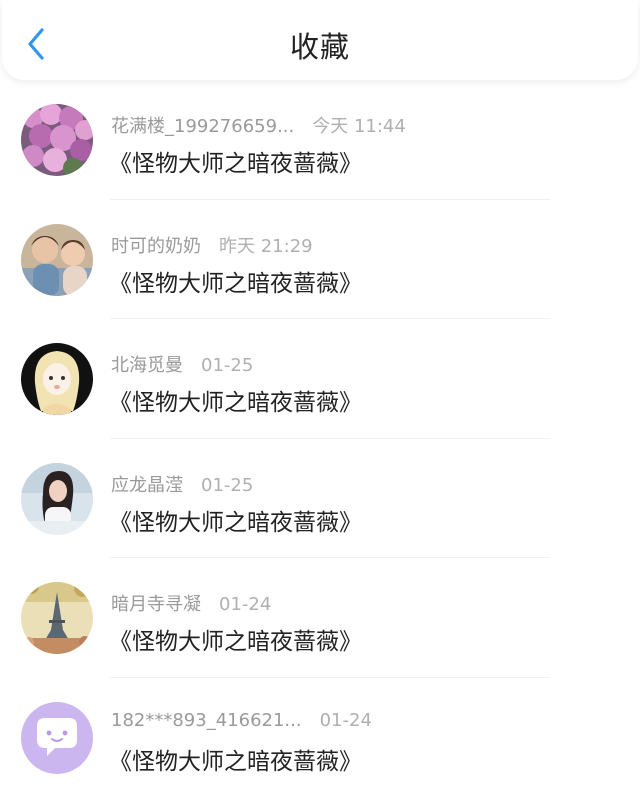  Describe the element at coordinates (57, 499) in the screenshot. I see `woman-photo-avatar` at that location.